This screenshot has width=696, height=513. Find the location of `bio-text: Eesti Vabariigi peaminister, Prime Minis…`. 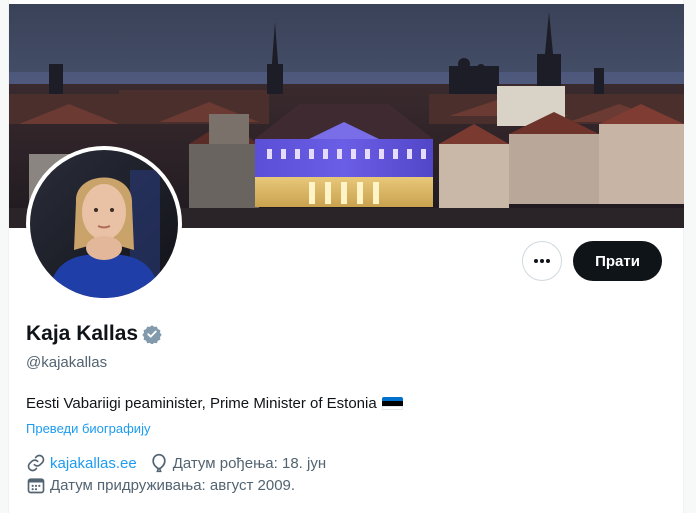

bio-text: Eesti Vabariigi peaminister, Prime Minis… is located at coordinates (201, 403).